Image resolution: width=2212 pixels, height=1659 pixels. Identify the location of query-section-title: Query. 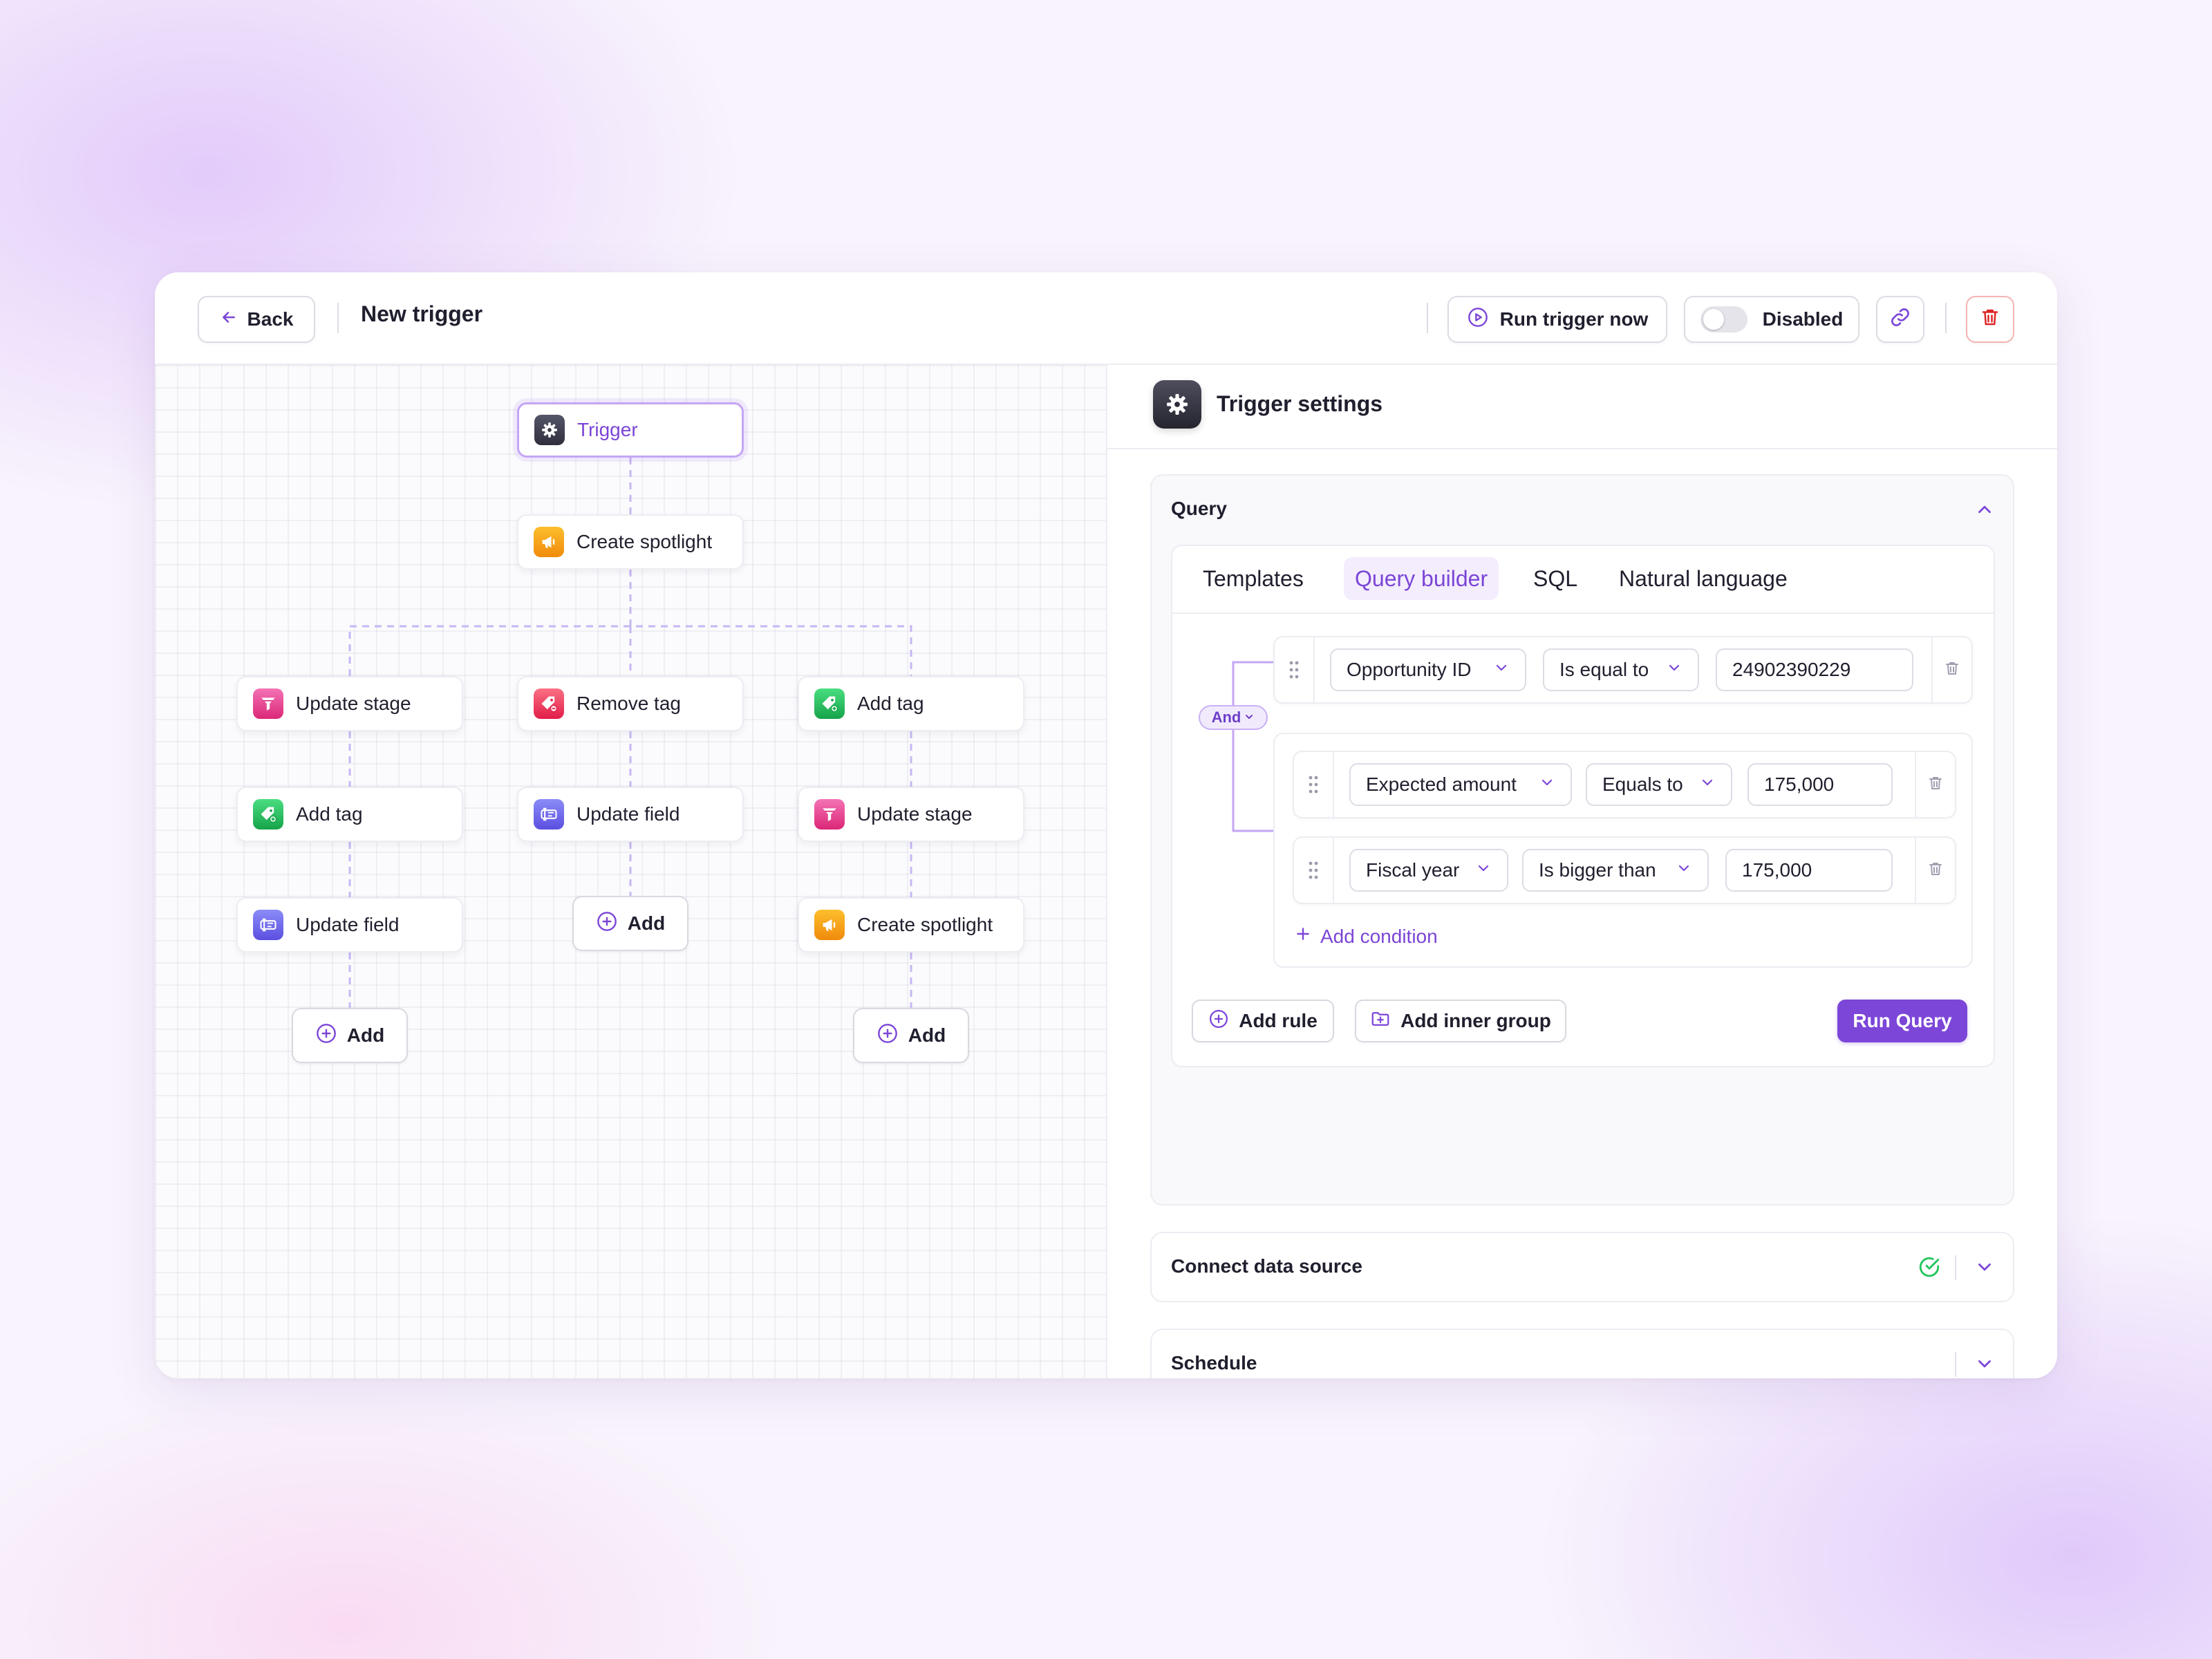
(1199, 509).